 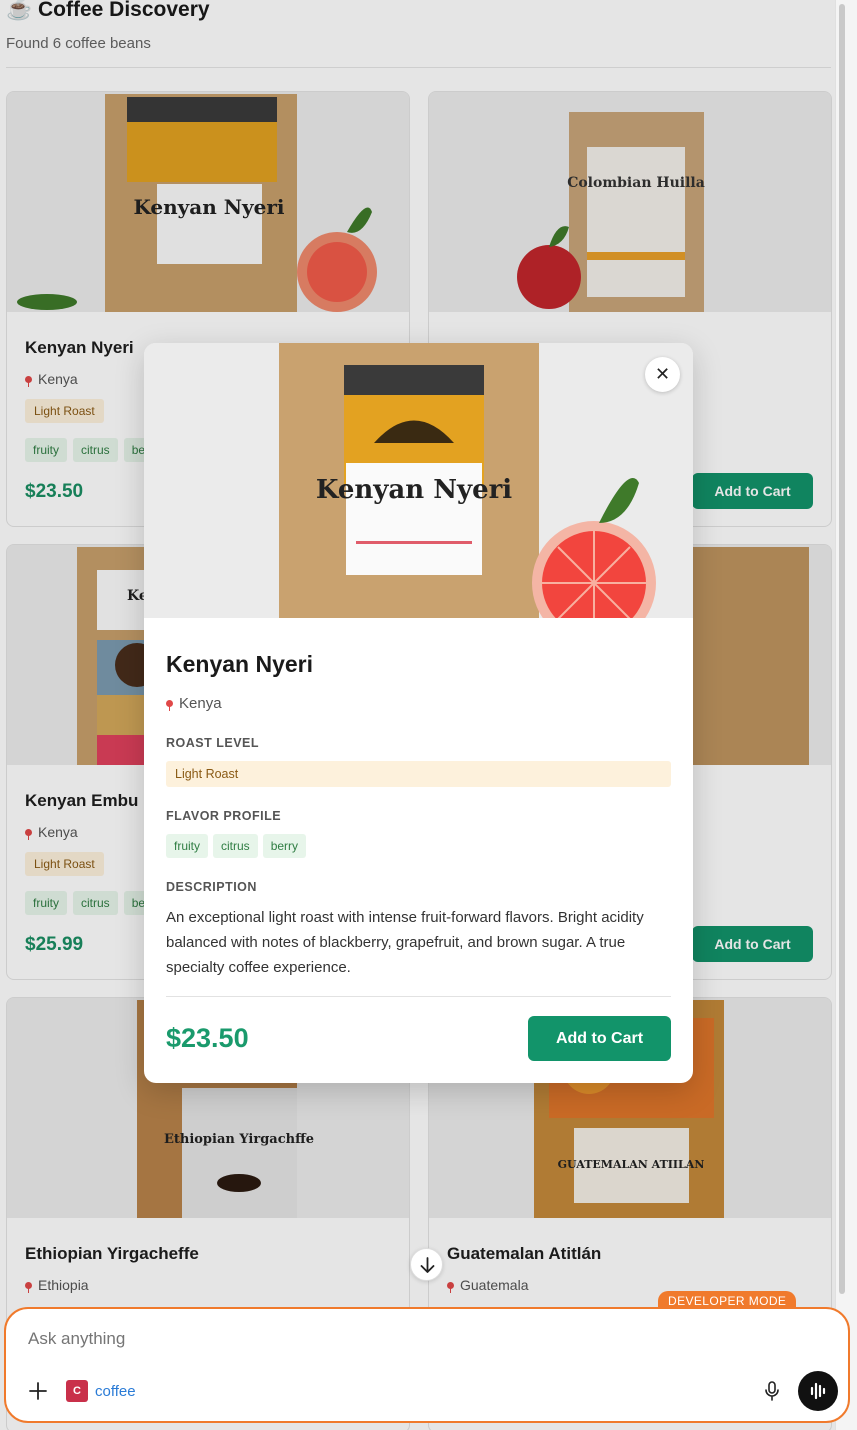 I want to click on voice-wave-icon, so click(x=818, y=1391).